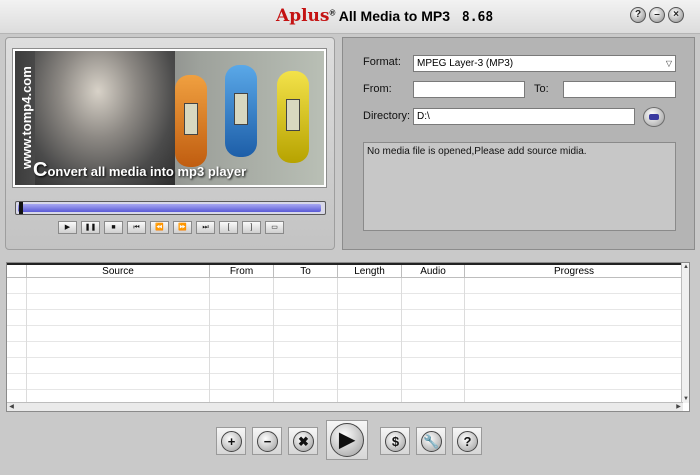 Image resolution: width=700 pixels, height=475 pixels. Describe the element at coordinates (676, 15) in the screenshot. I see `close-button: ×` at that location.